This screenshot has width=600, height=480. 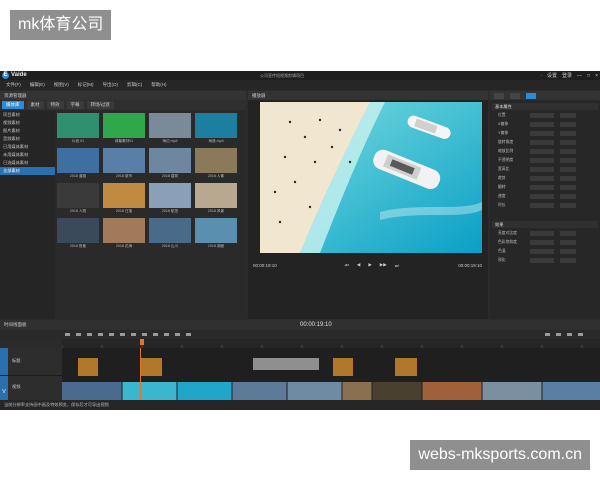 I want to click on minimize-icon: —, so click(x=579, y=76).